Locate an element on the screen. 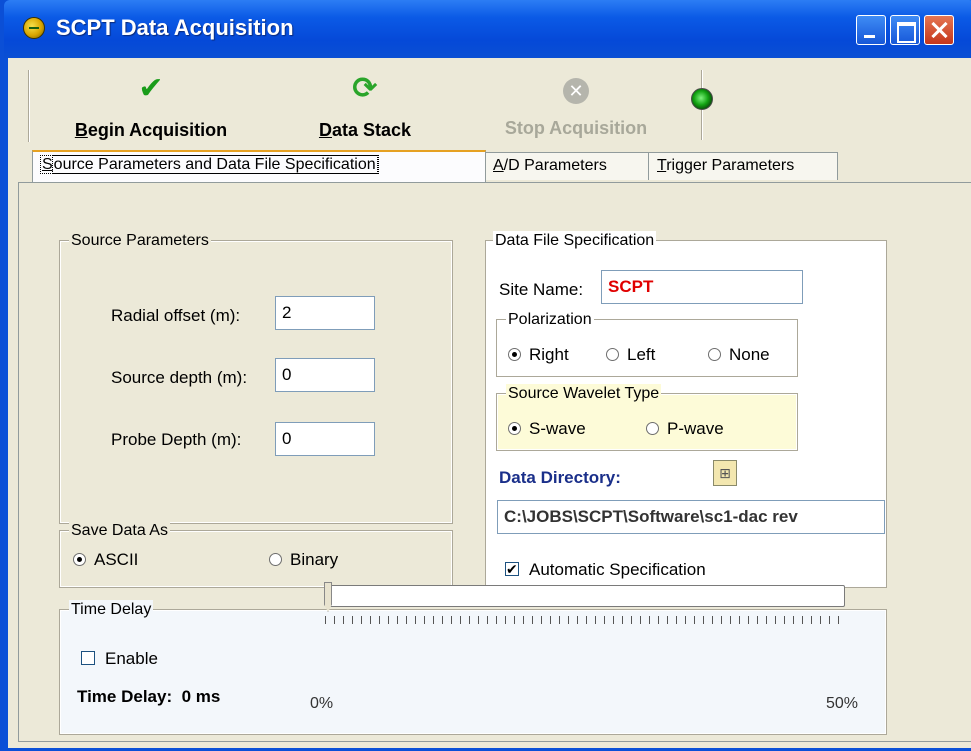 Image resolution: width=971 pixels, height=751 pixels. checkmark-icon: ✔ is located at coordinates (151, 88).